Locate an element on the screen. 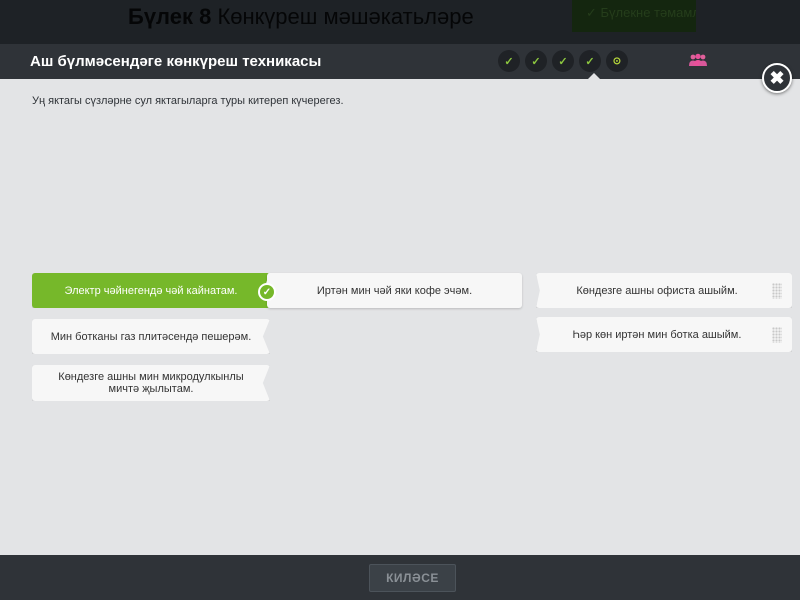 Image resolution: width=800 pixels, height=600 pixels. background-page-title: Бүлек 8 Көнкүреш мәшәкатьләре is located at coordinates (301, 16).